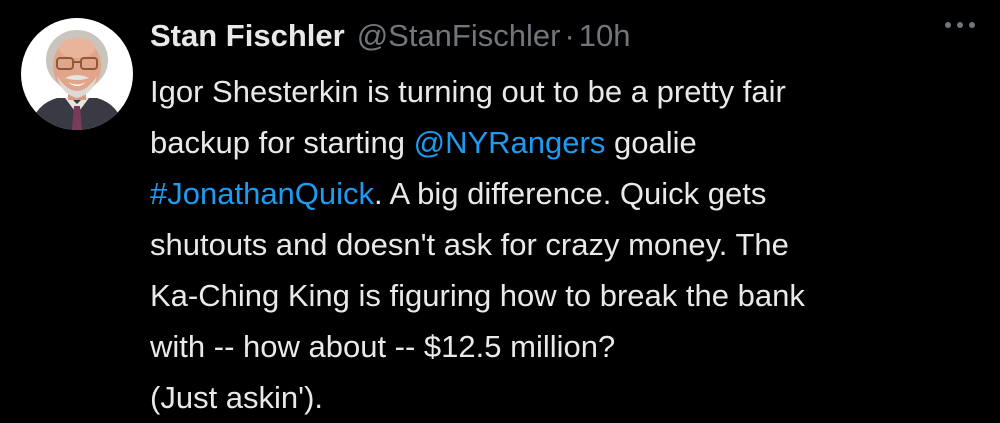  What do you see at coordinates (237, 397) in the screenshot?
I see `tweet-text-line: (Just askin').` at bounding box center [237, 397].